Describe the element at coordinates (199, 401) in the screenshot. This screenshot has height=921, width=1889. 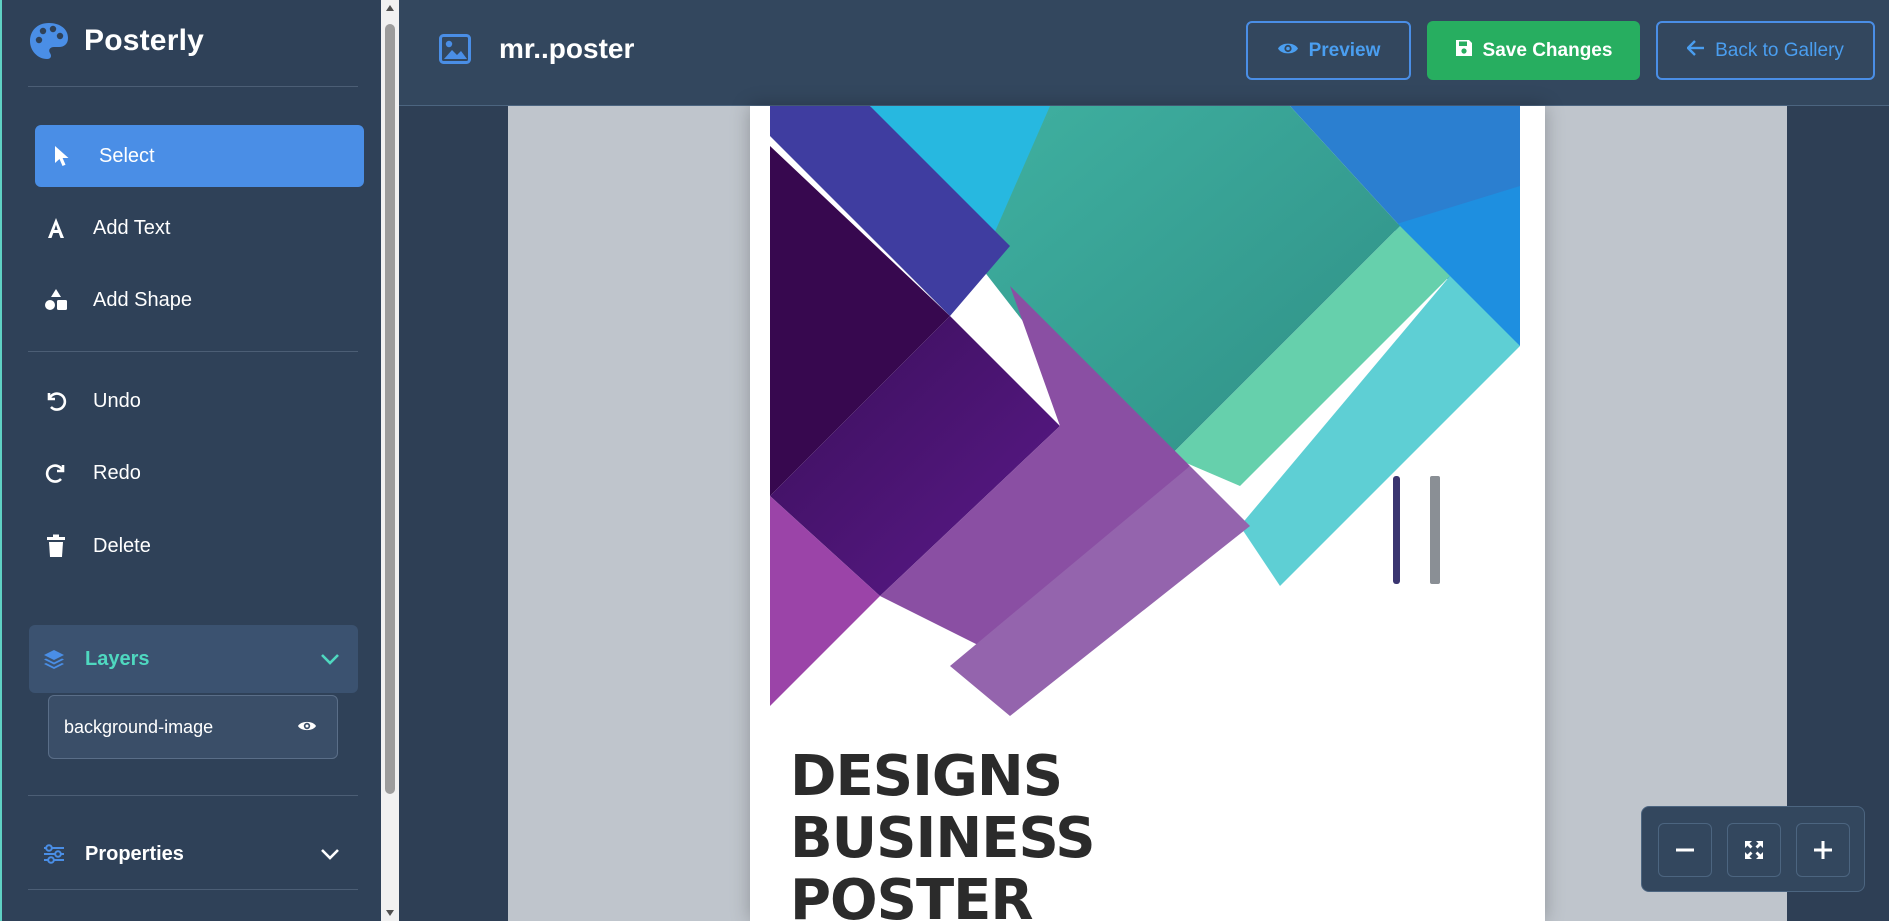
I see `undo-button: Undo` at that location.